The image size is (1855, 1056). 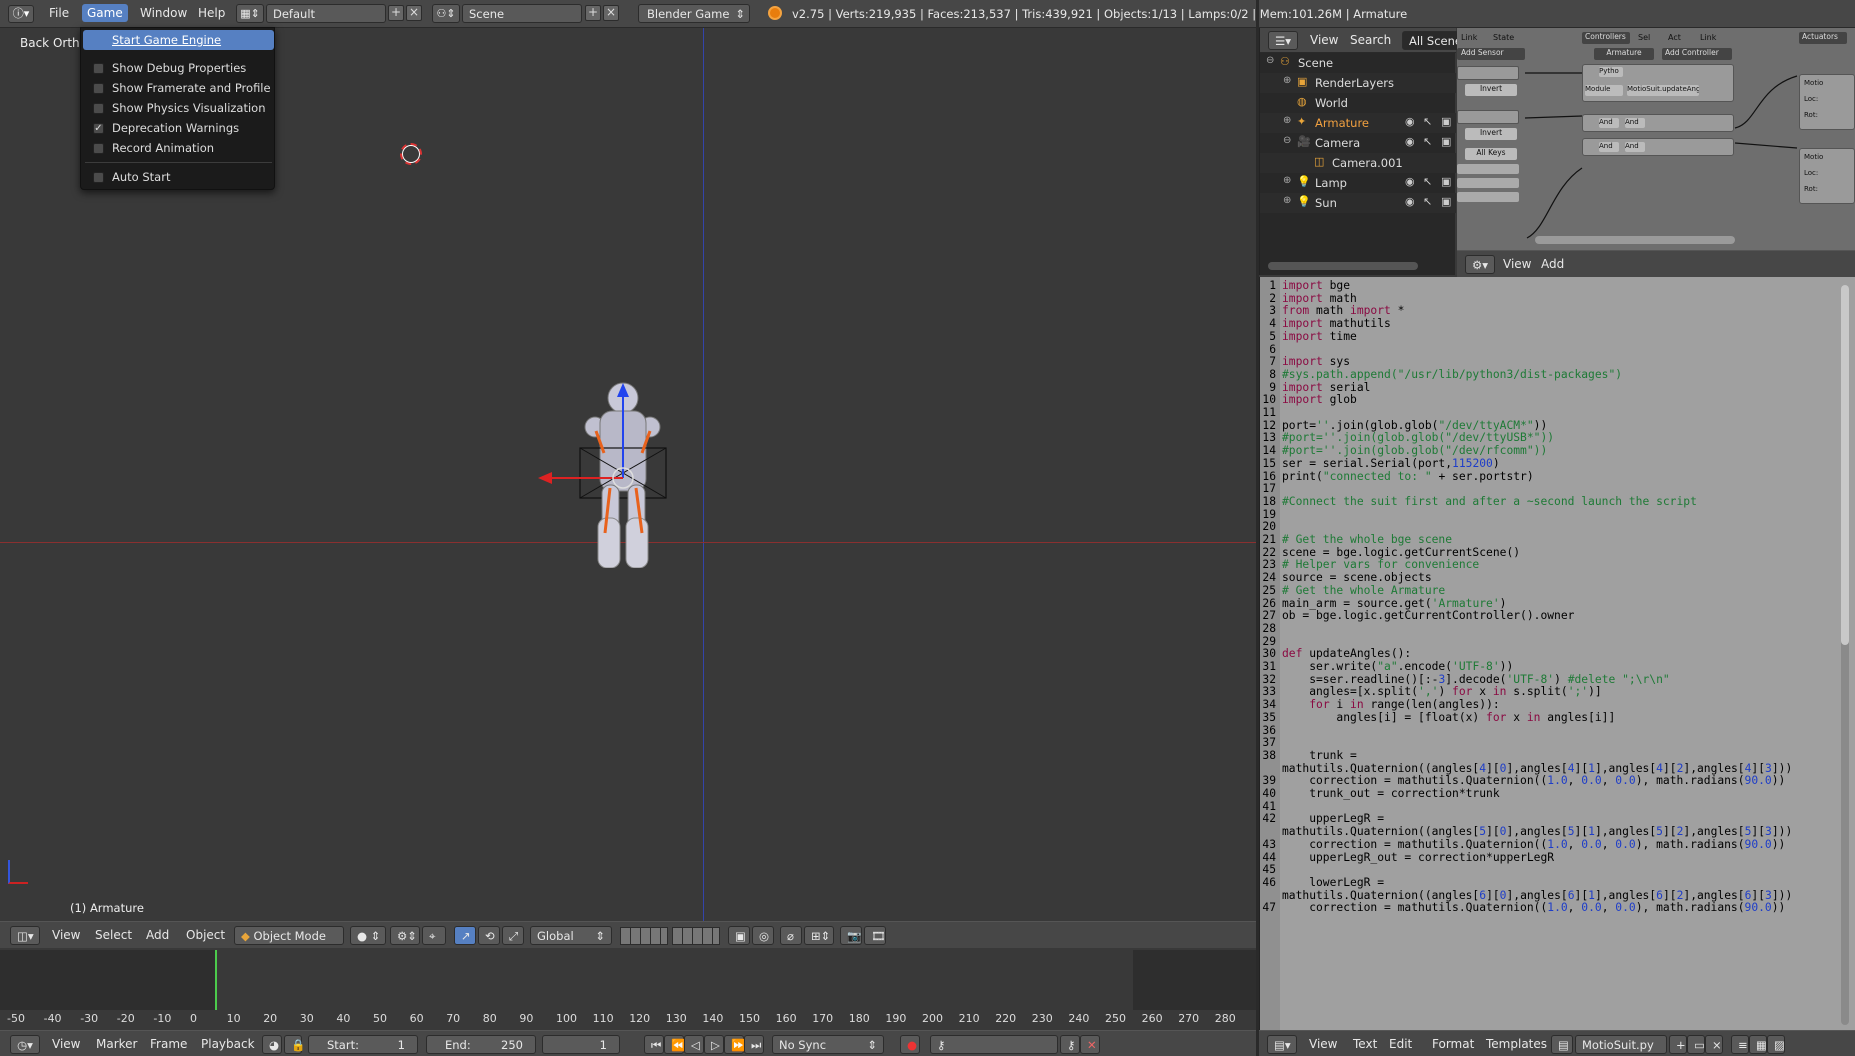 What do you see at coordinates (414, 13) in the screenshot?
I see `remove-layout-icon: ×` at bounding box center [414, 13].